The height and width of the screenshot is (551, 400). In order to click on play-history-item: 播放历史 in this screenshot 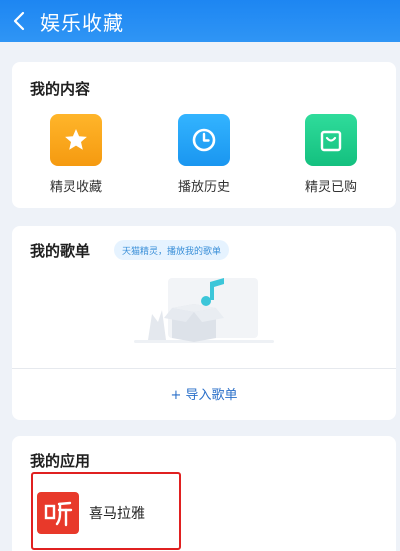, I will do `click(204, 154)`.